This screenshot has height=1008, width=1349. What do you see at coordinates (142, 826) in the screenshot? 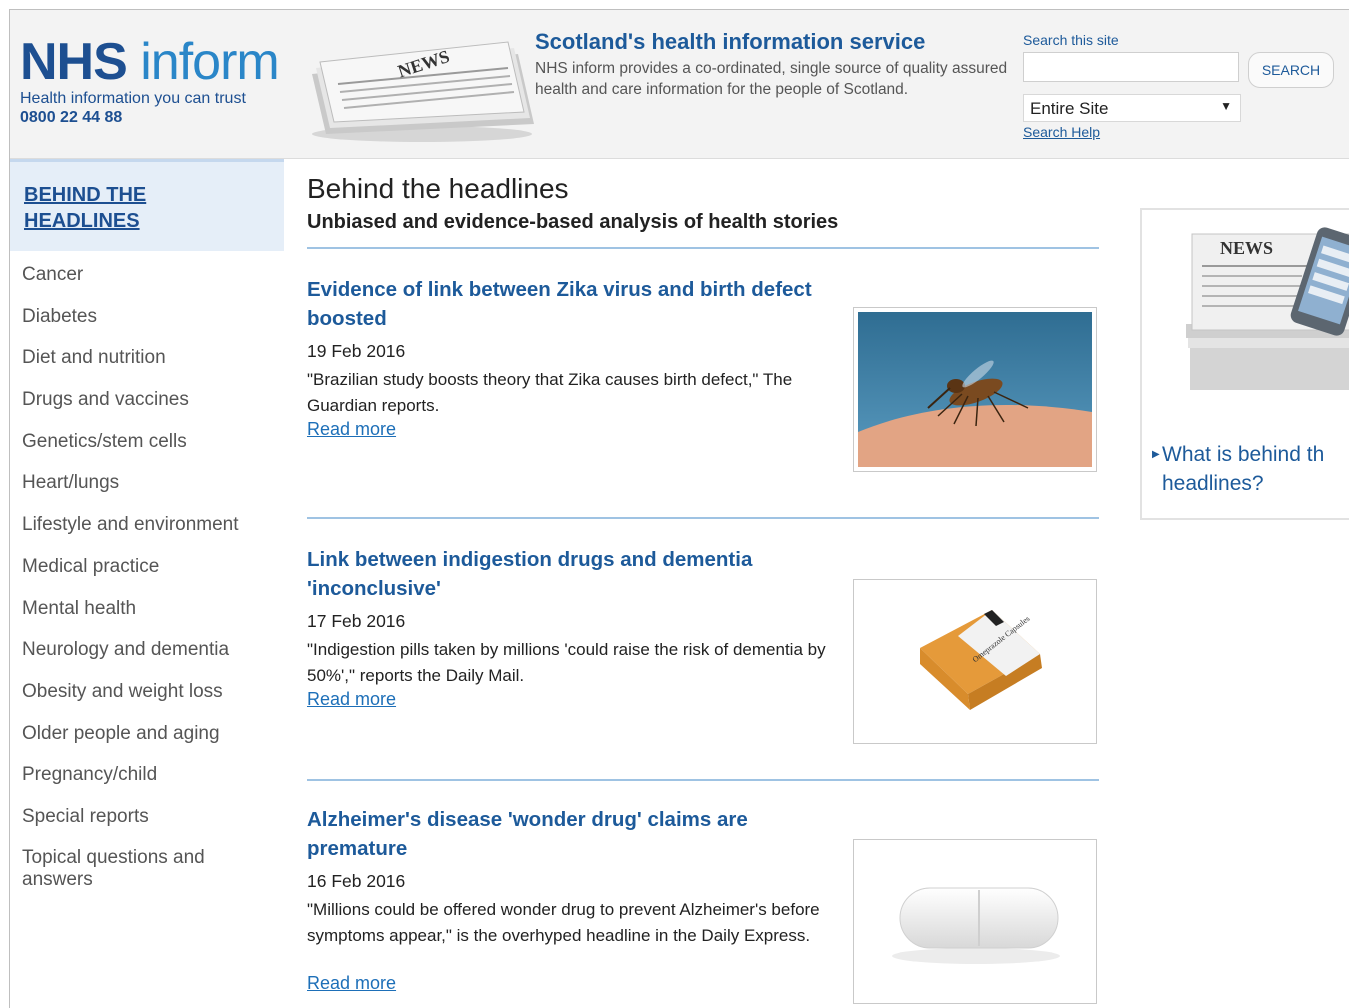
I see `sidebar-item-special-reports: Special reports` at bounding box center [142, 826].